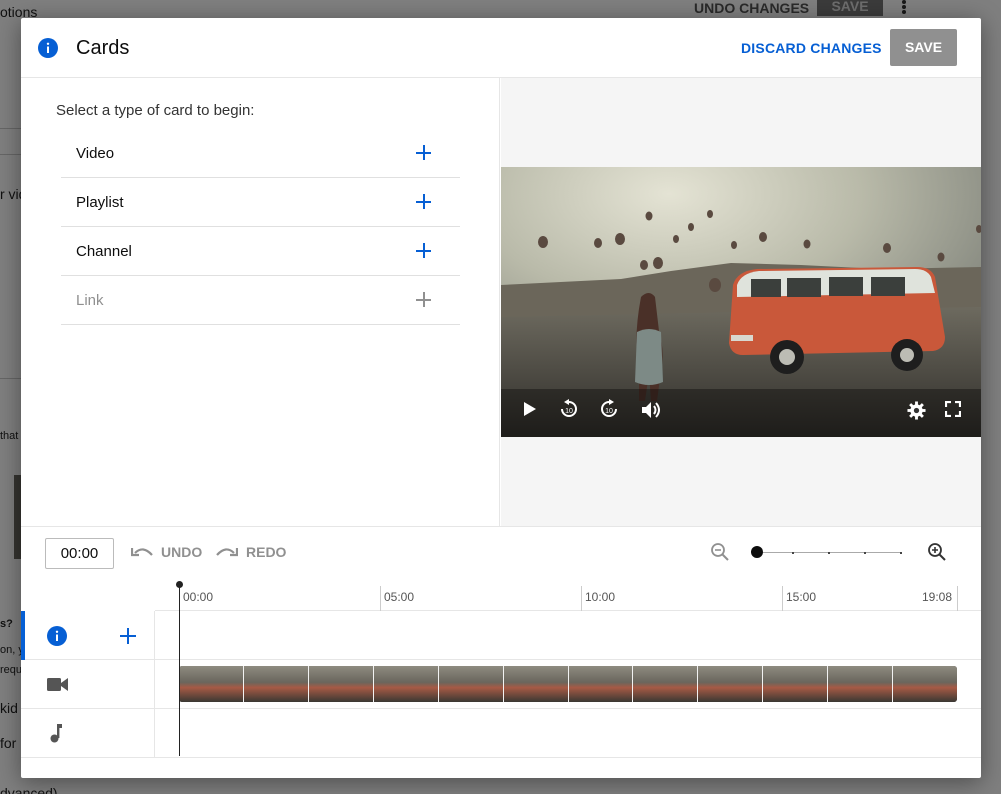 The image size is (1001, 794). Describe the element at coordinates (57, 684) in the screenshot. I see `video-camera-icon` at that location.